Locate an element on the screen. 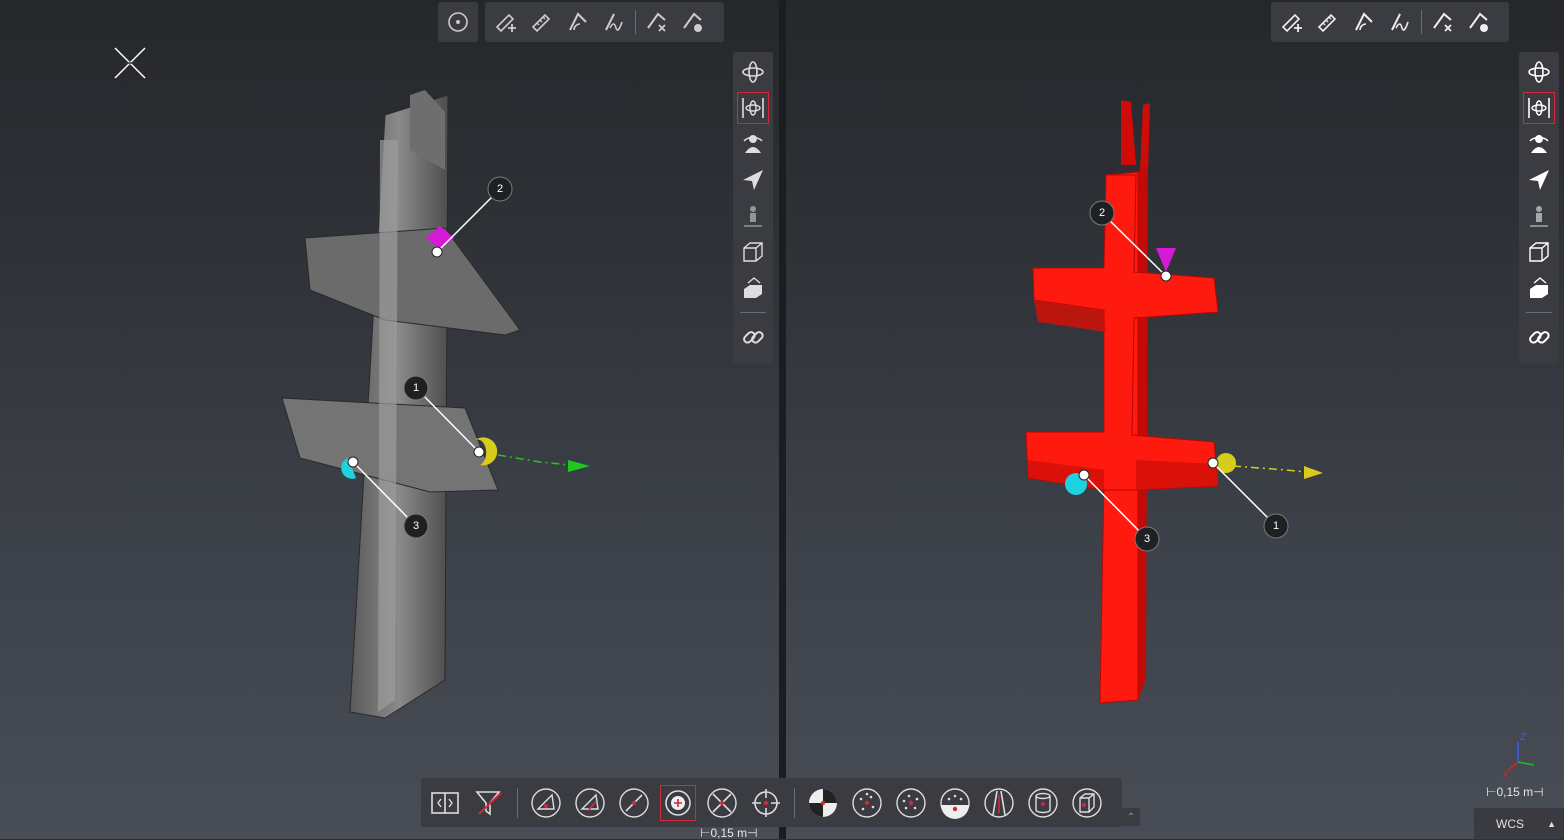  crosshair-point-icon is located at coordinates (766, 803).